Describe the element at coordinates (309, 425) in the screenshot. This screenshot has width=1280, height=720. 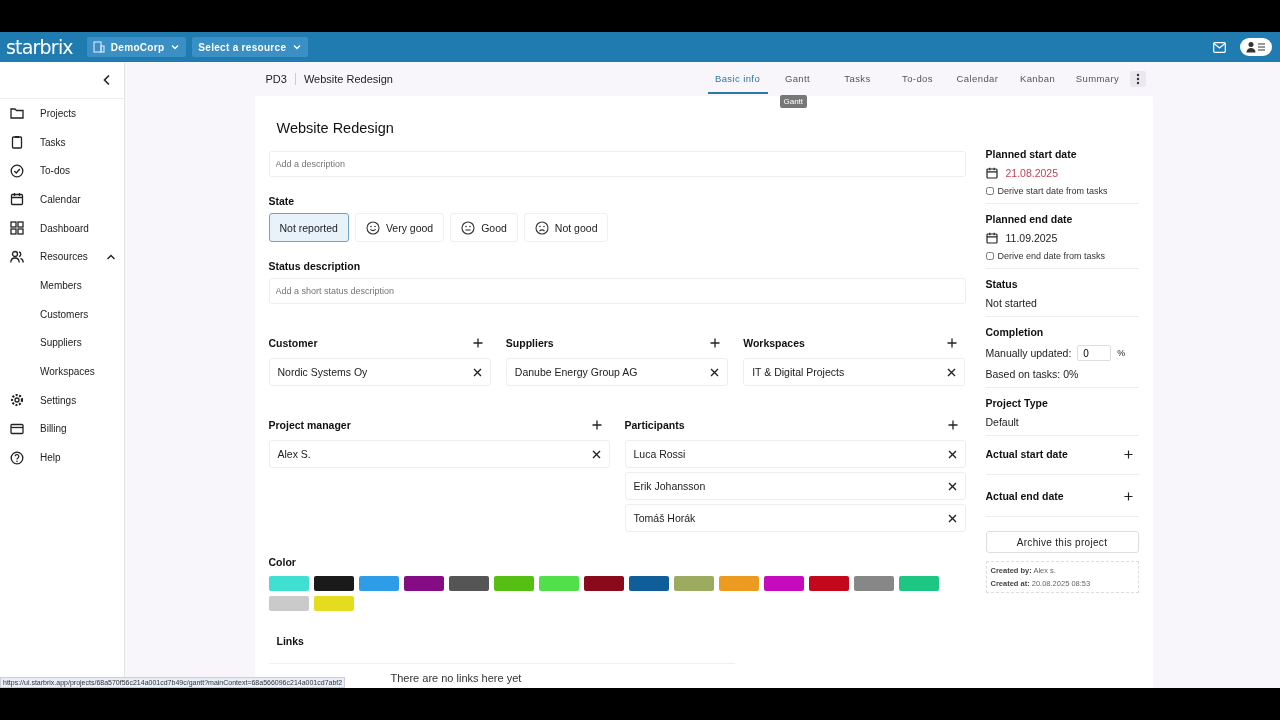
I see `section-label: Project manager` at that location.